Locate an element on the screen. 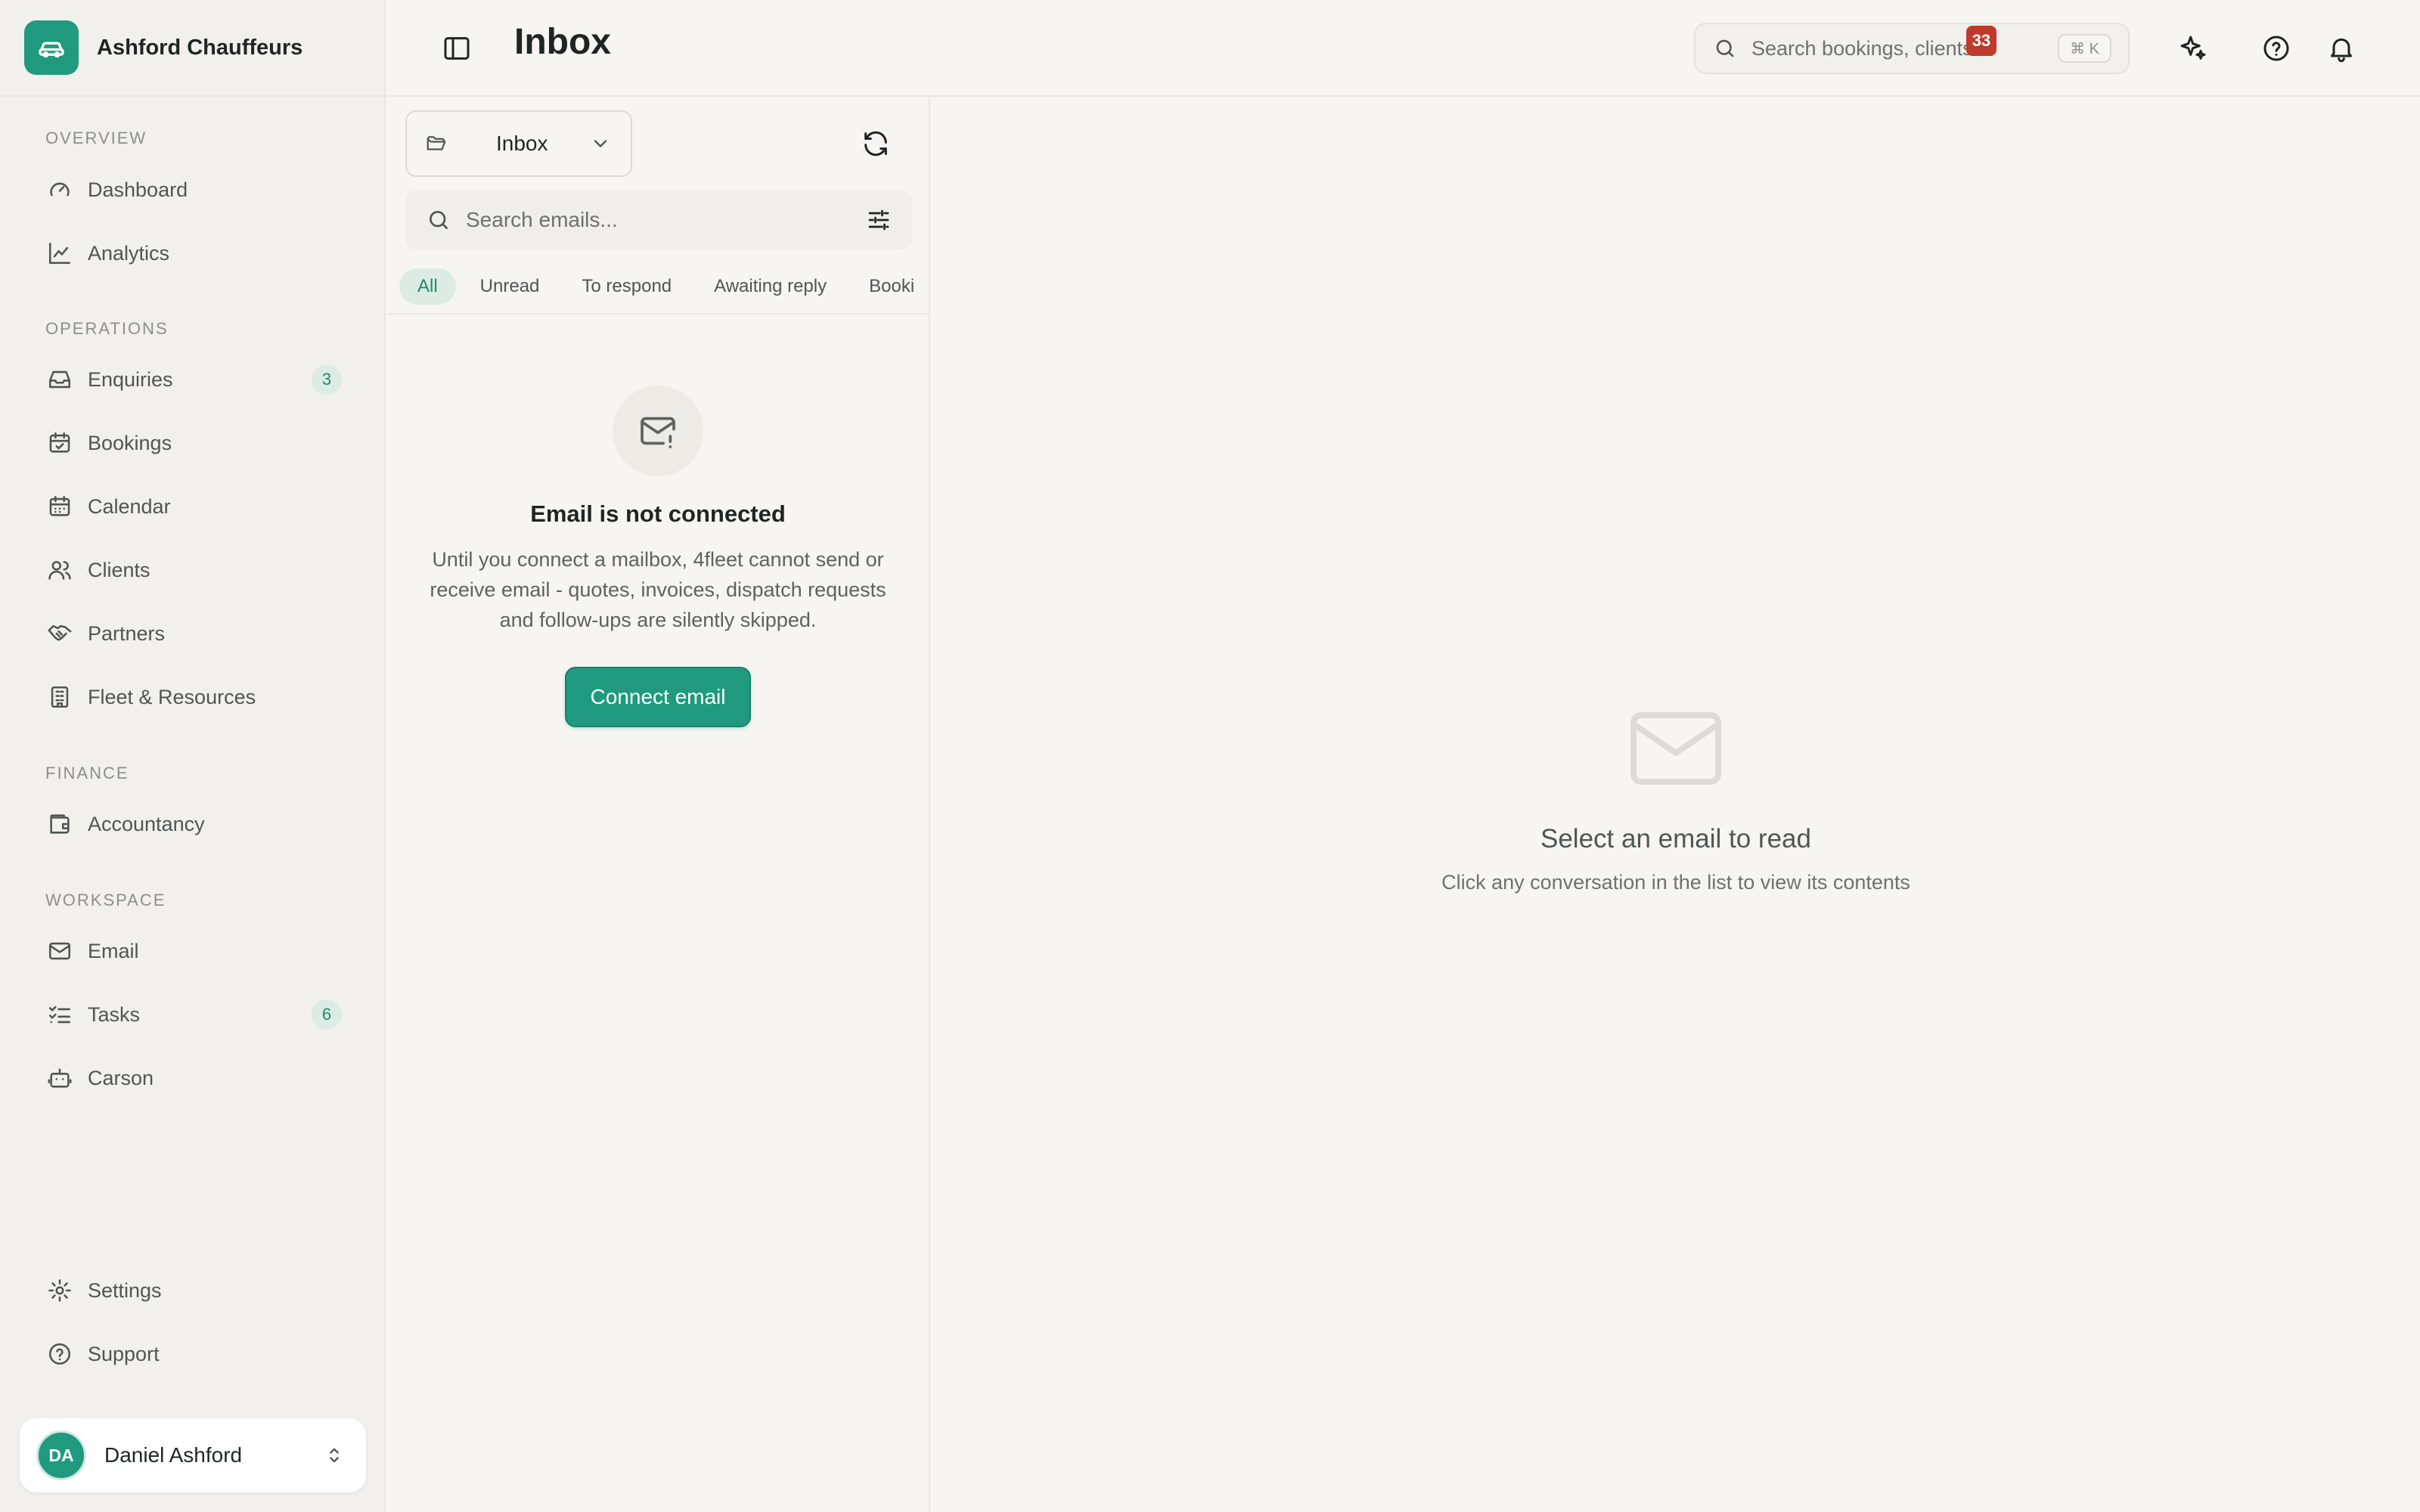 Image resolution: width=2420 pixels, height=1512 pixels. sidebar-item-clients: Clients is located at coordinates (193, 570).